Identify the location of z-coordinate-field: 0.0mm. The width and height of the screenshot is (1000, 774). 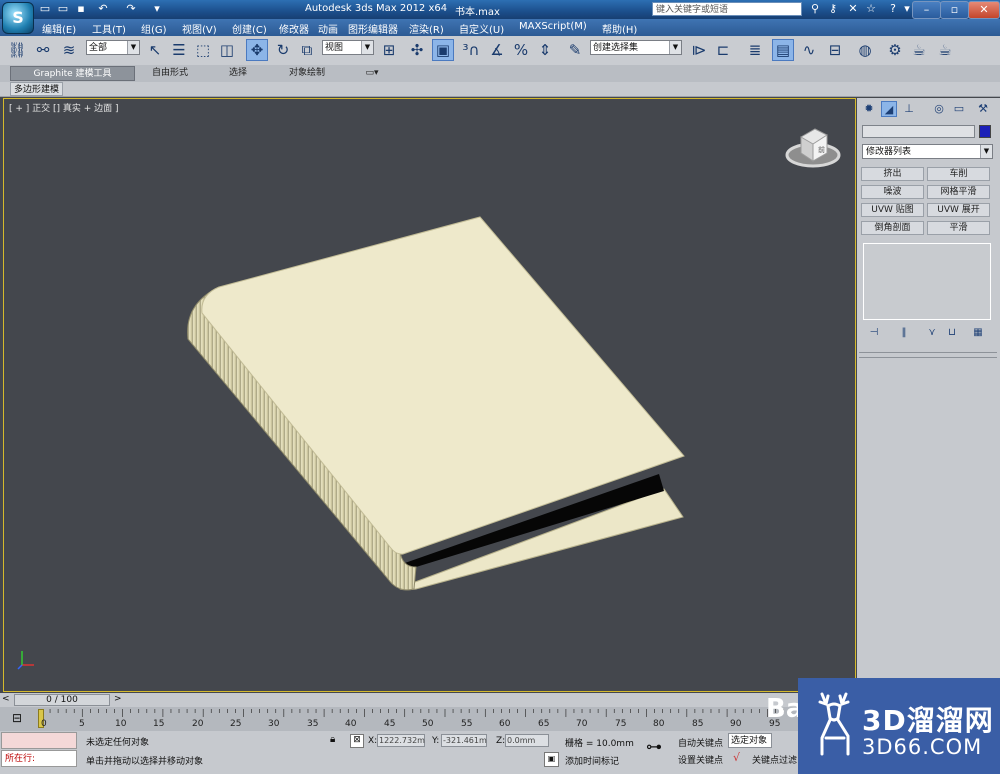
(527, 740).